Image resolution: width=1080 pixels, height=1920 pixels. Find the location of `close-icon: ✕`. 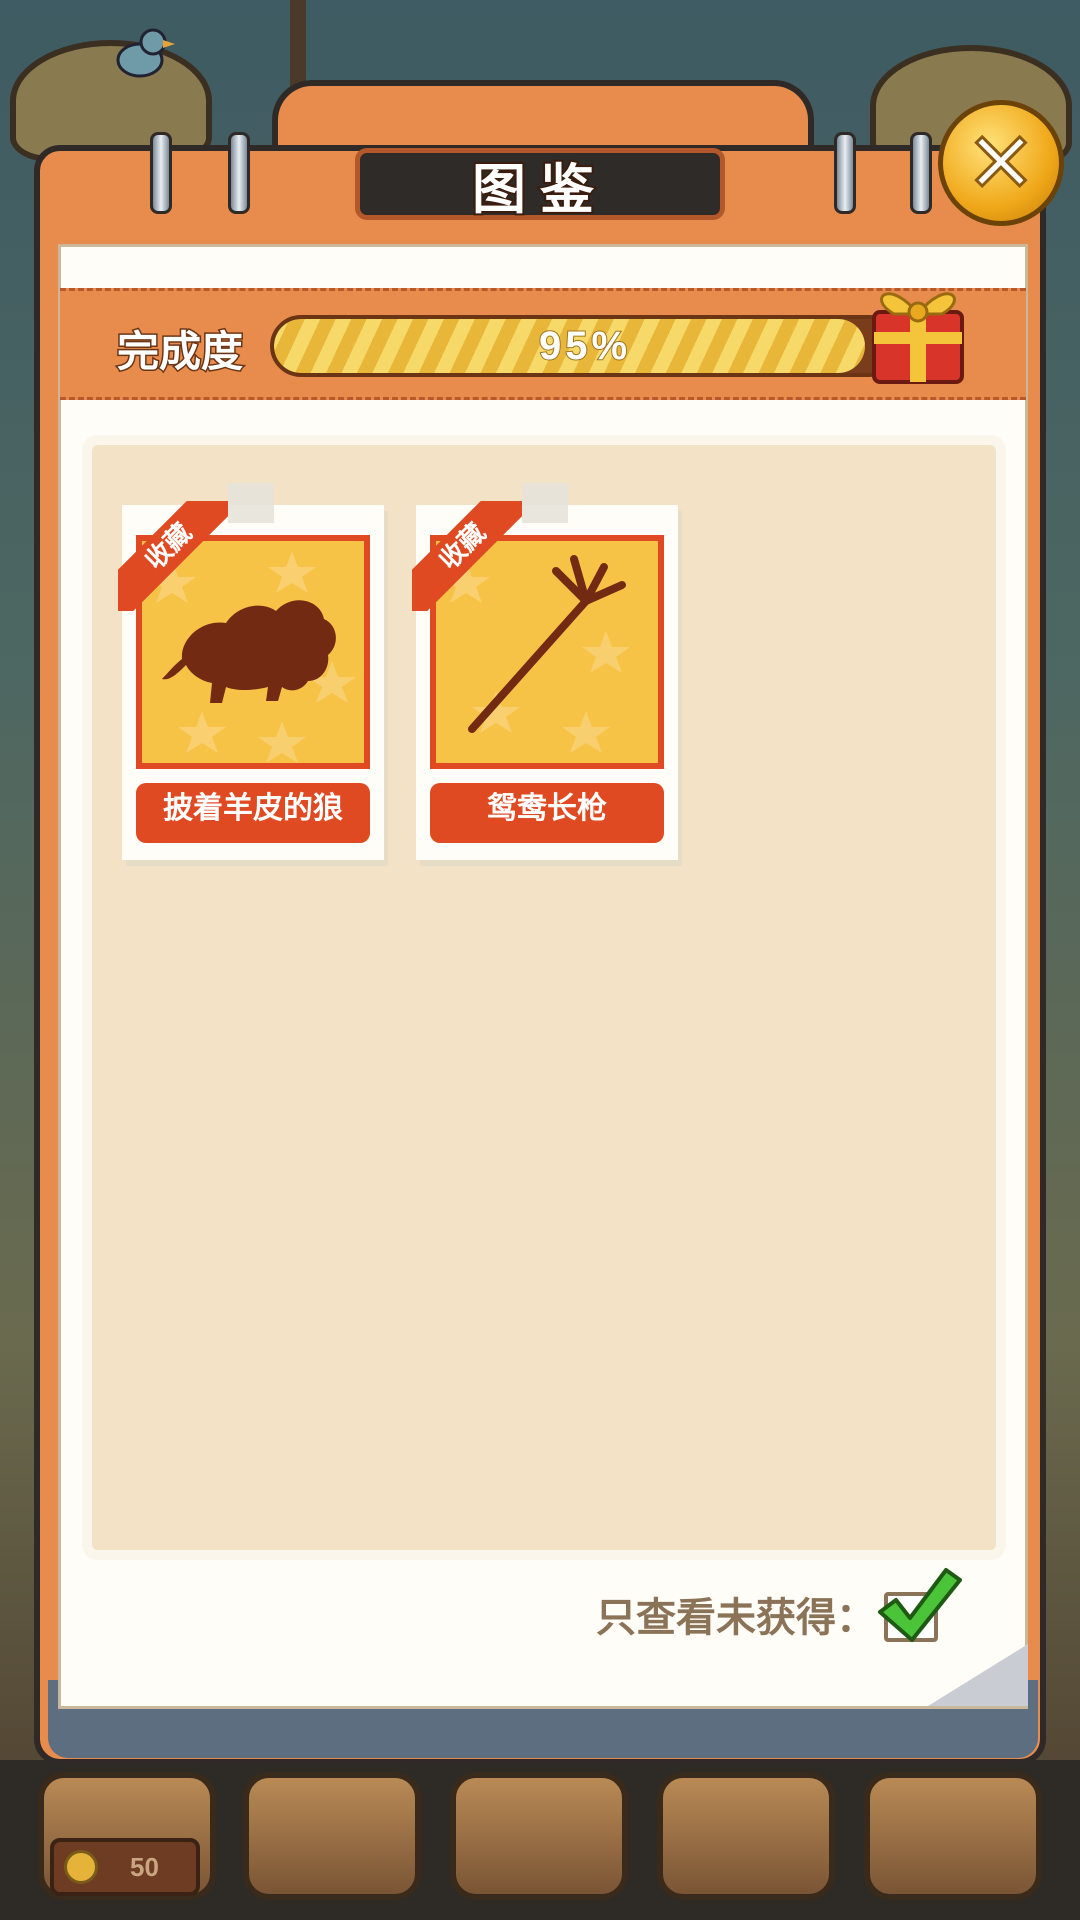

close-icon: ✕ is located at coordinates (1000, 163).